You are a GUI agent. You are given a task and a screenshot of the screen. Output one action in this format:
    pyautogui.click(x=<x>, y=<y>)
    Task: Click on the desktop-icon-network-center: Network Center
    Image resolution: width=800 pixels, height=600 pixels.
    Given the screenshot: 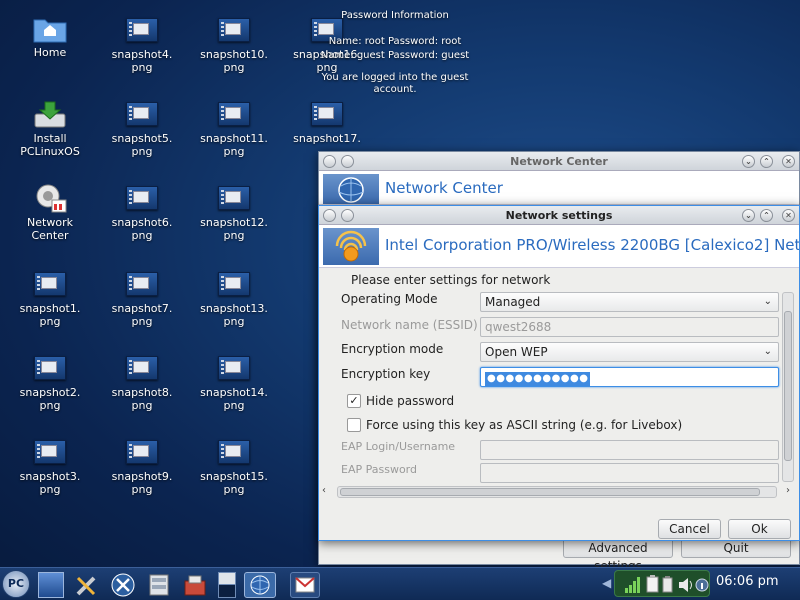 What is the action you would take?
    pyautogui.click(x=50, y=213)
    